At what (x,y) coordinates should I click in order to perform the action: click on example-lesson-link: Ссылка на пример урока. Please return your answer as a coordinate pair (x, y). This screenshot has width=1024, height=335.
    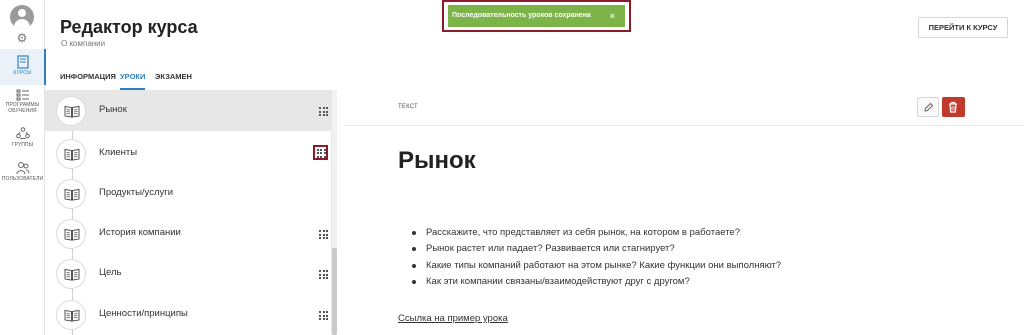
    Looking at the image, I should click on (453, 318).